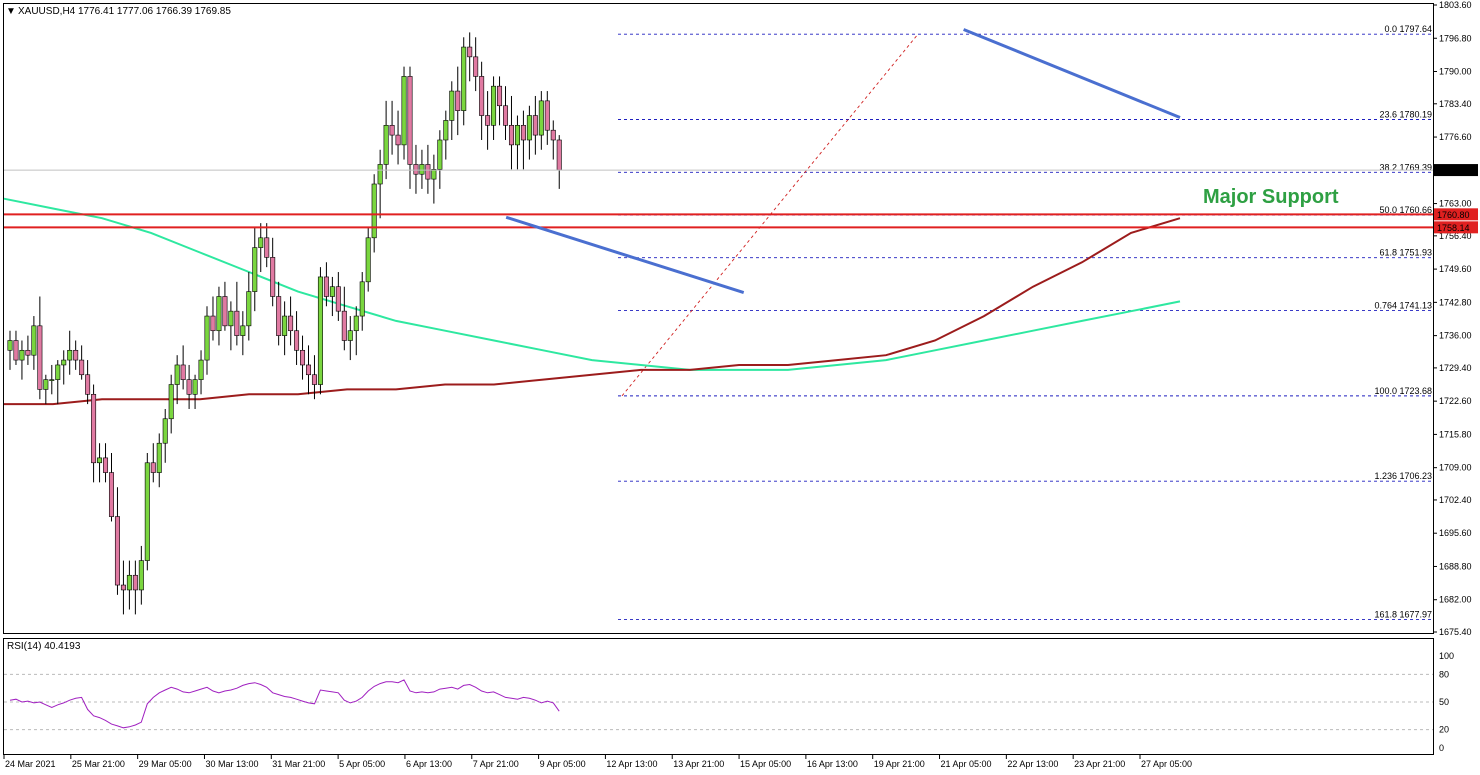  Describe the element at coordinates (1455, 500) in the screenshot. I see `price-tick-label: 1702.40` at that location.